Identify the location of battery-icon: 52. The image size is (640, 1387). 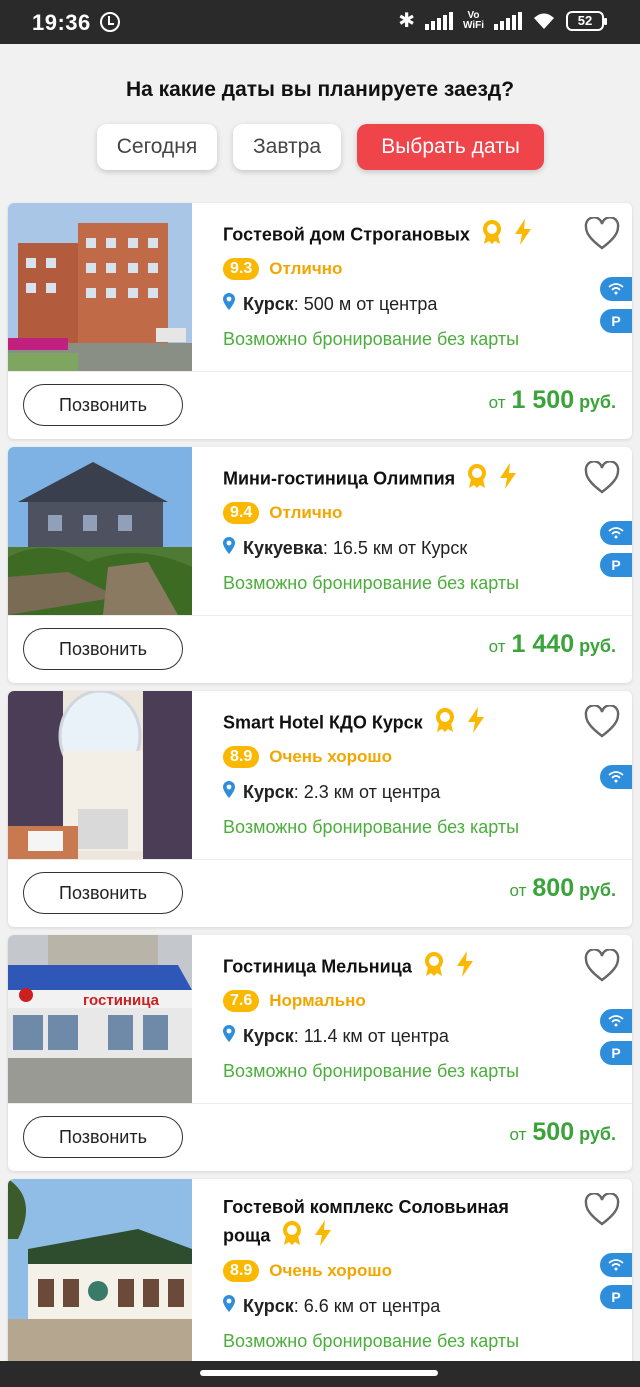
(586, 21).